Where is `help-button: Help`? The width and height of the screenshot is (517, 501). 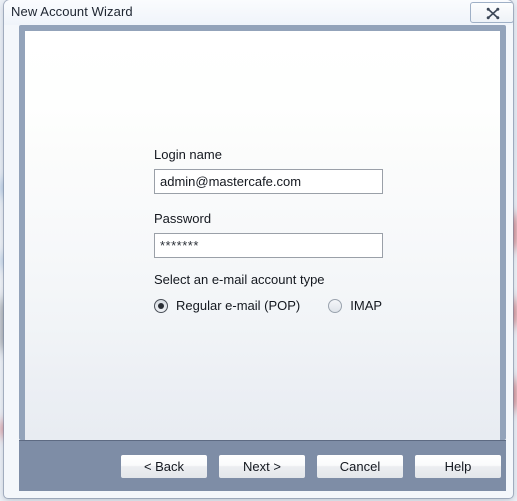
help-button: Help is located at coordinates (458, 466).